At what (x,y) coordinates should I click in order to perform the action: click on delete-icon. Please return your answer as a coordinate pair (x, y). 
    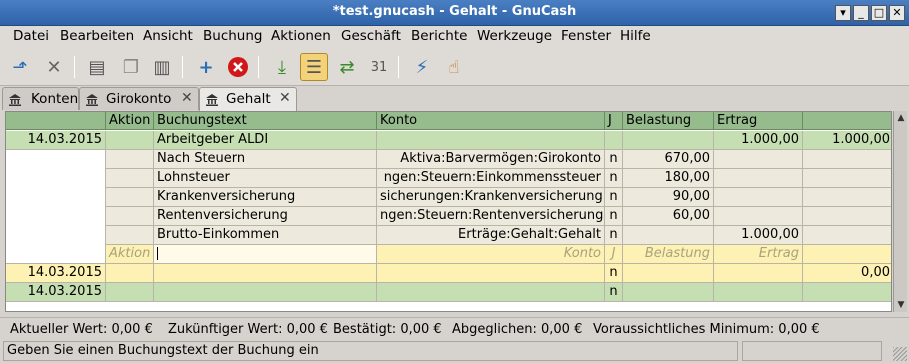
    Looking at the image, I should click on (238, 67).